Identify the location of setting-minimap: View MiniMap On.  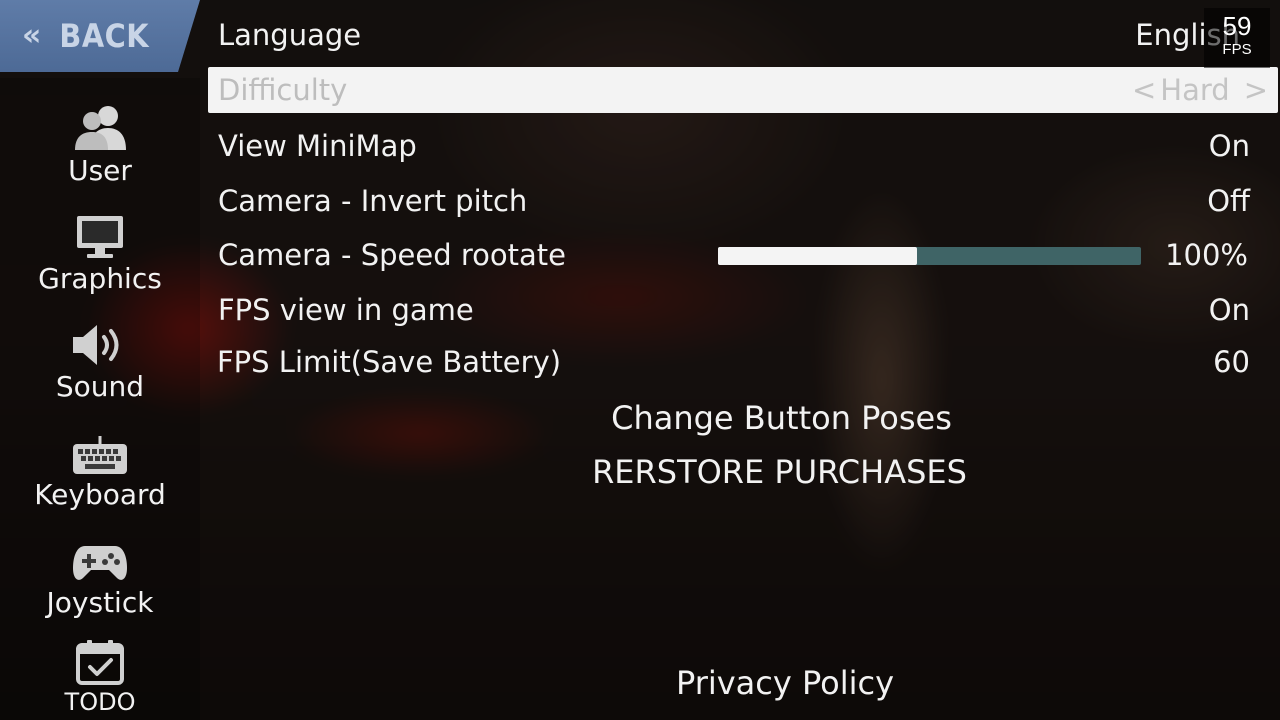
(749, 146).